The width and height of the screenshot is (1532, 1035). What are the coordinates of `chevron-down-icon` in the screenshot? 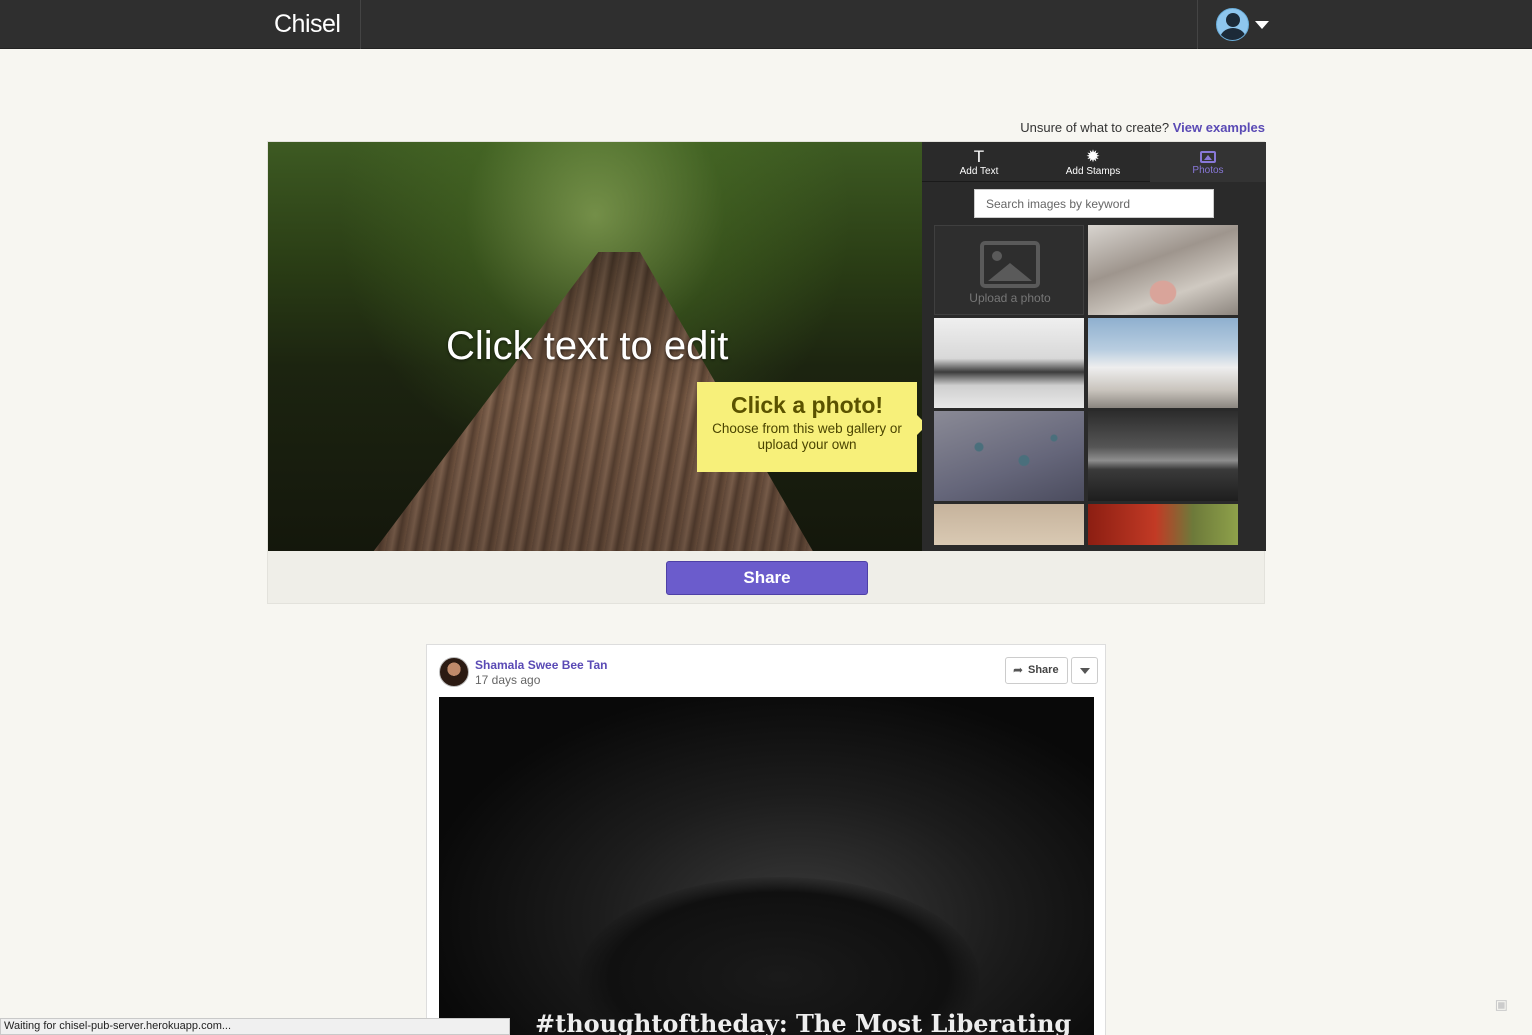 It's located at (1262, 25).